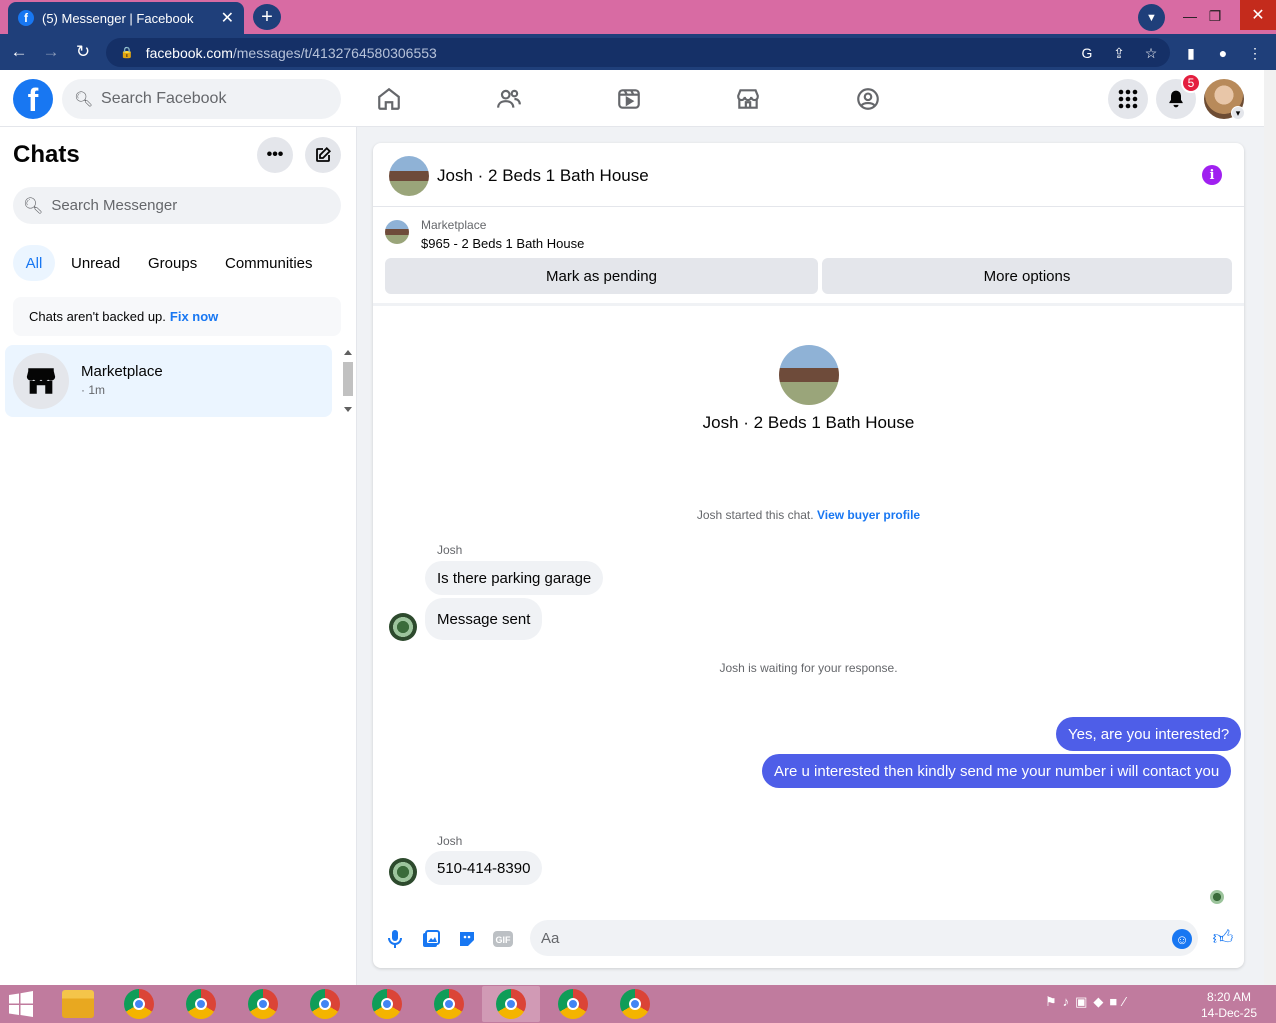 Image resolution: width=1276 pixels, height=1023 pixels. I want to click on chevron-down-icon: ▾, so click(1238, 113).